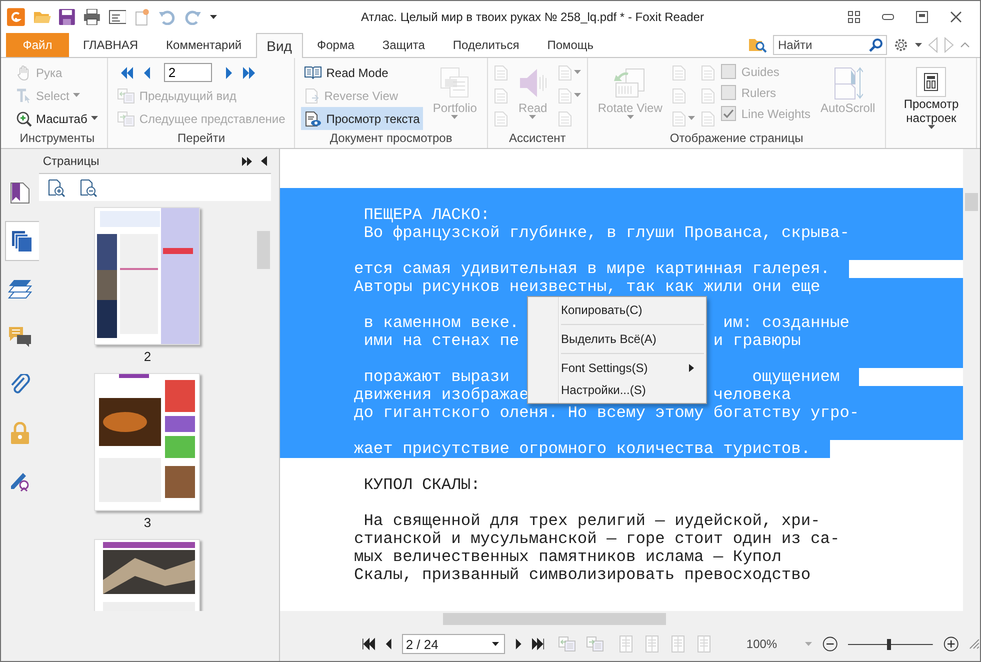 Image resolution: width=981 pixels, height=662 pixels. Describe the element at coordinates (436, 377) in the screenshot. I see `text-line: поражают вырази` at that location.